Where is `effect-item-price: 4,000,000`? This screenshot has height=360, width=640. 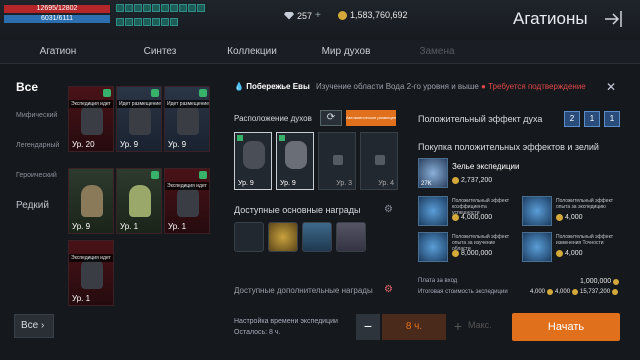
effect-item-price: 4,000,000 is located at coordinates (472, 217).